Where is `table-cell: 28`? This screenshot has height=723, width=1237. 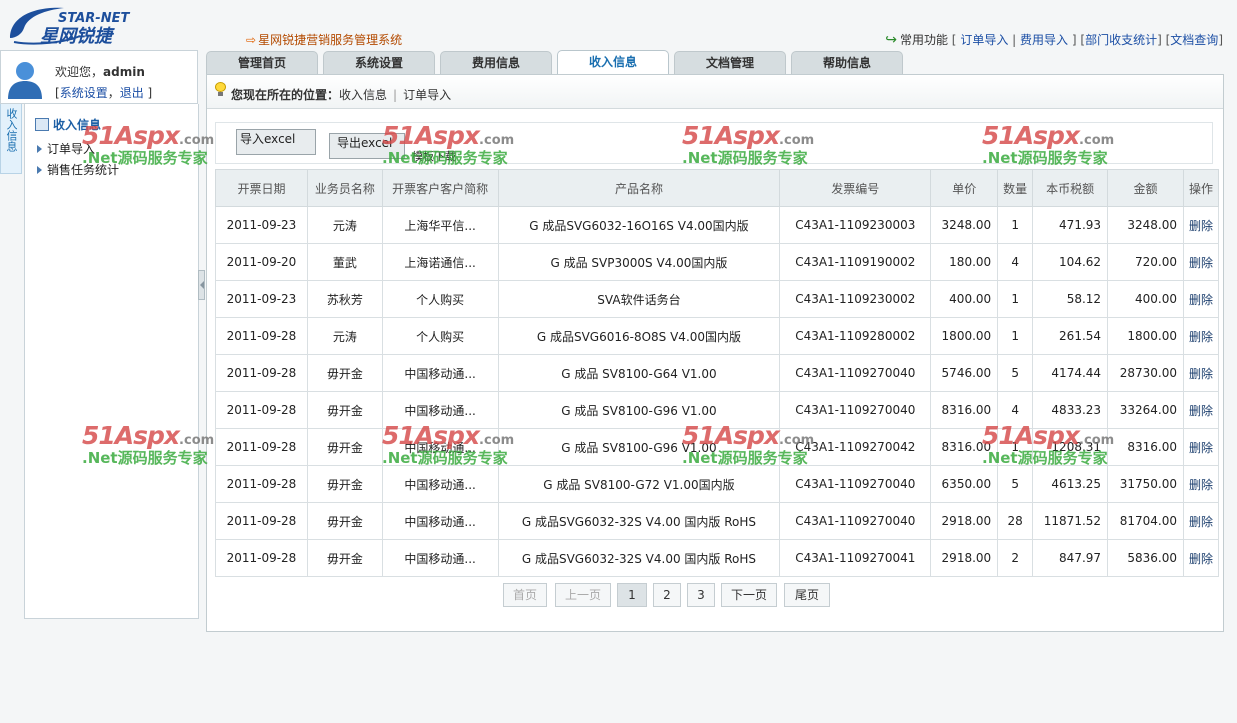
table-cell: 28 is located at coordinates (1015, 521).